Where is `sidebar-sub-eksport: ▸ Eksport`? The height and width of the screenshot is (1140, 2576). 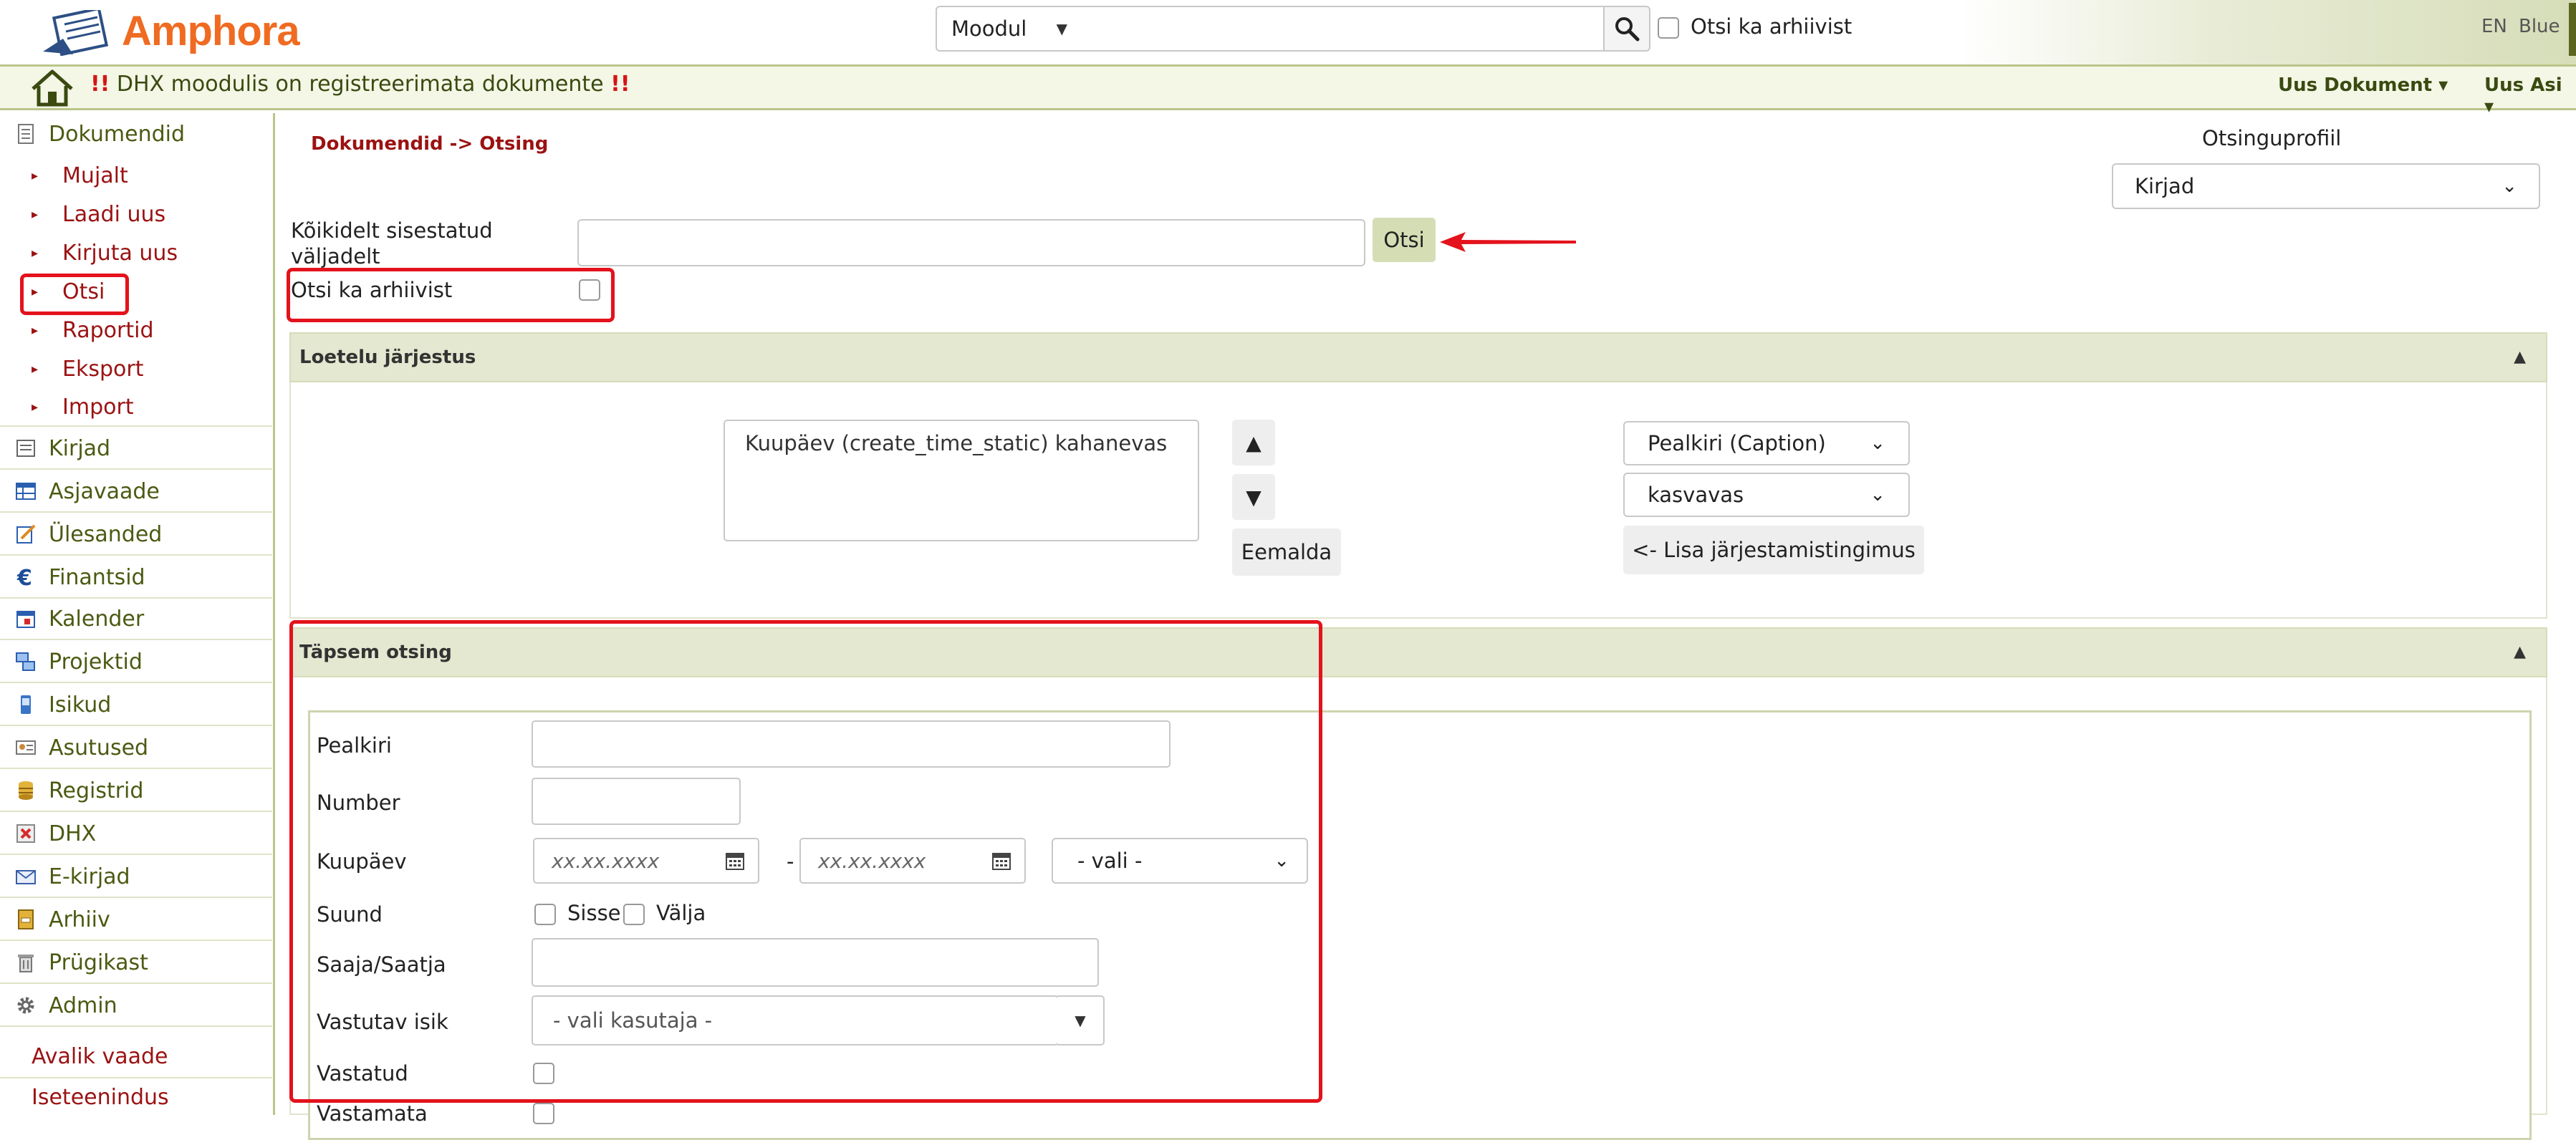 sidebar-sub-eksport: ▸ Eksport is located at coordinates (136, 368).